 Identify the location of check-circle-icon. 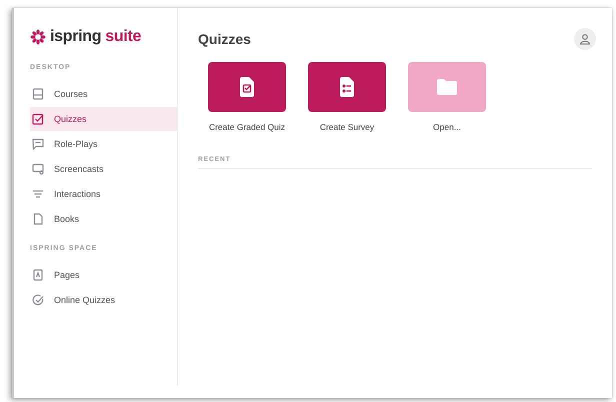
(38, 300).